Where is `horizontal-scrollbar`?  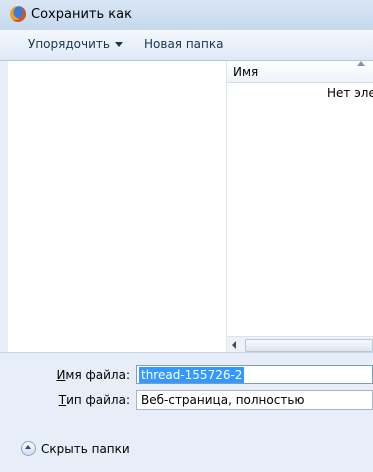 horizontal-scrollbar is located at coordinates (300, 344).